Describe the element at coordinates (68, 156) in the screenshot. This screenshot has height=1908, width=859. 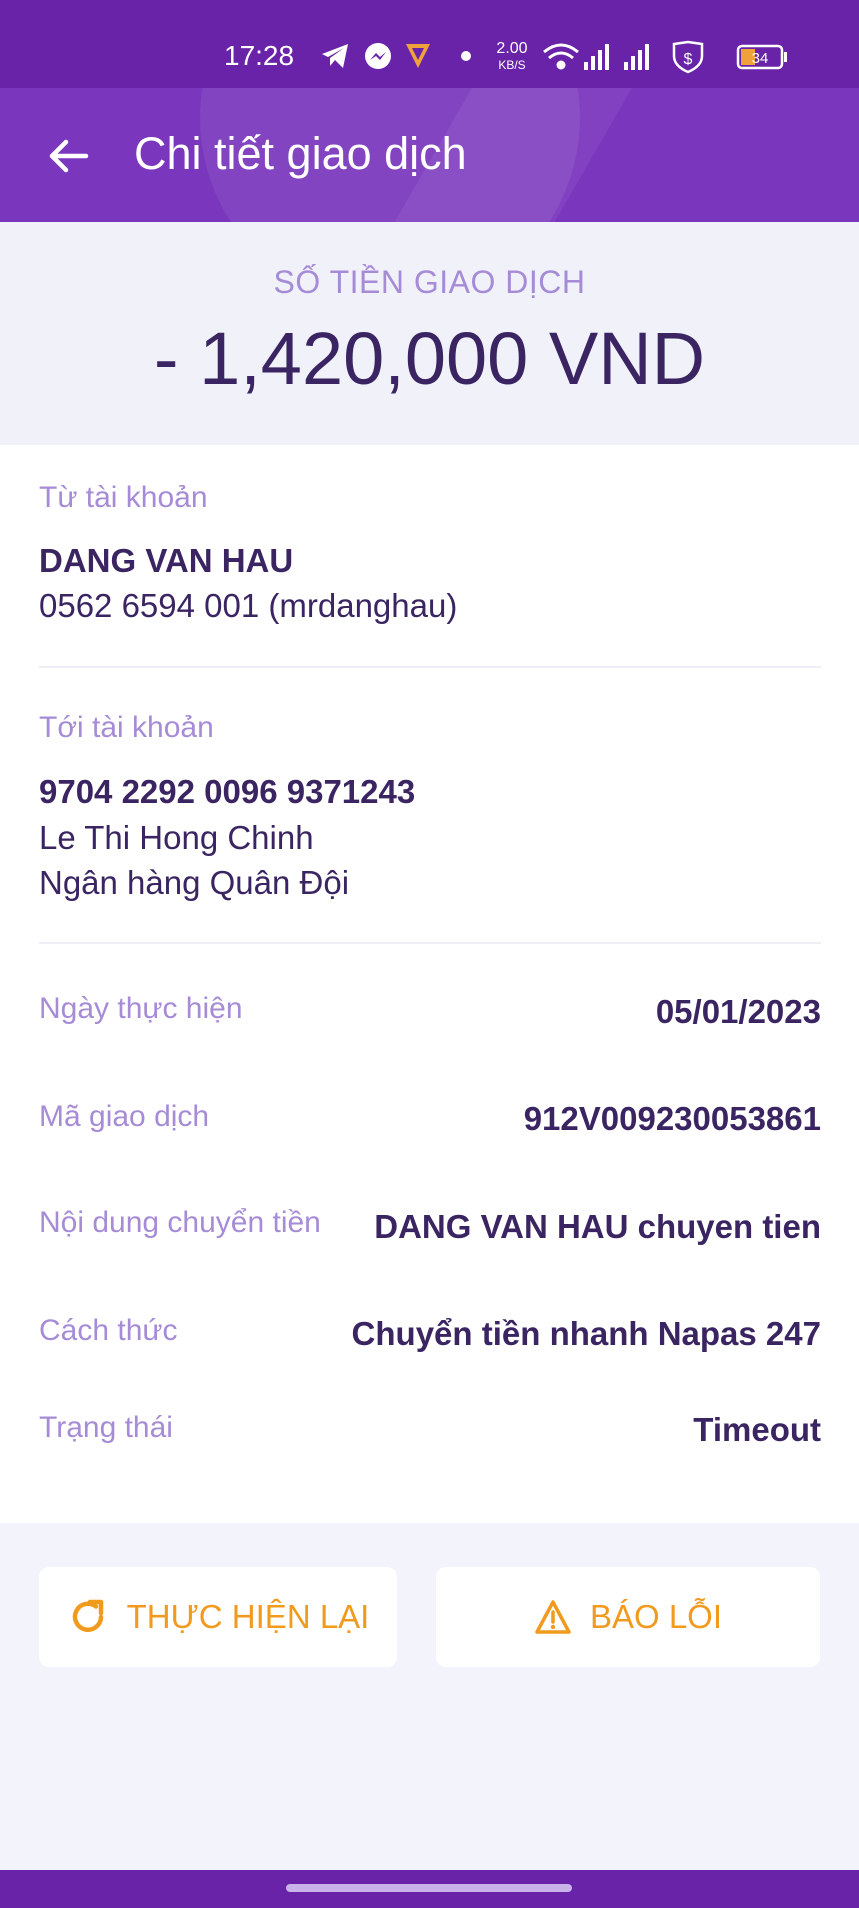
I see `back-arrow-icon` at that location.